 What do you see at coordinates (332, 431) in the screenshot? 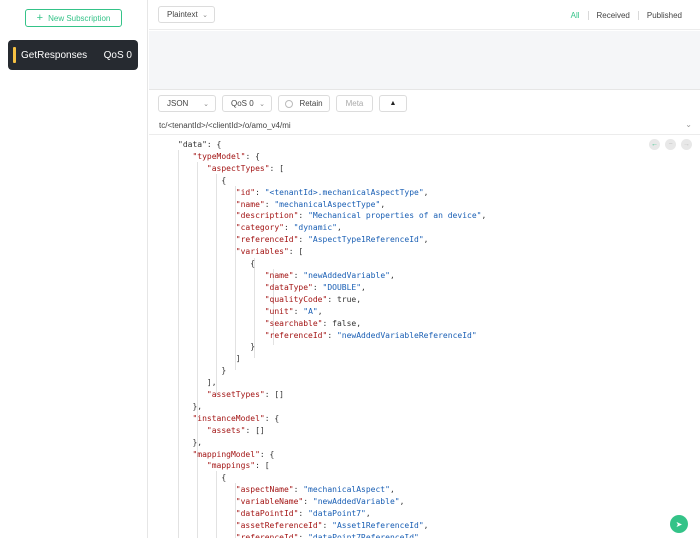
I see `code-line: "assets": []` at bounding box center [332, 431].